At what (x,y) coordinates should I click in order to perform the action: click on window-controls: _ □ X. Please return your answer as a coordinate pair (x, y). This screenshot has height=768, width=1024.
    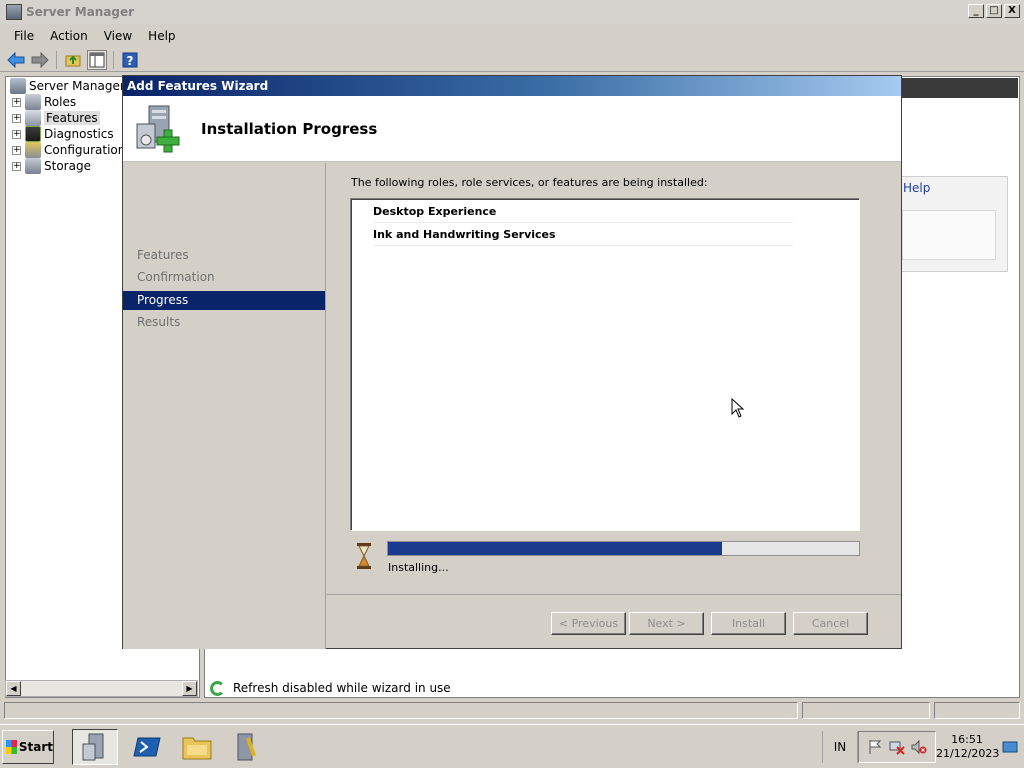
    Looking at the image, I should click on (994, 11).